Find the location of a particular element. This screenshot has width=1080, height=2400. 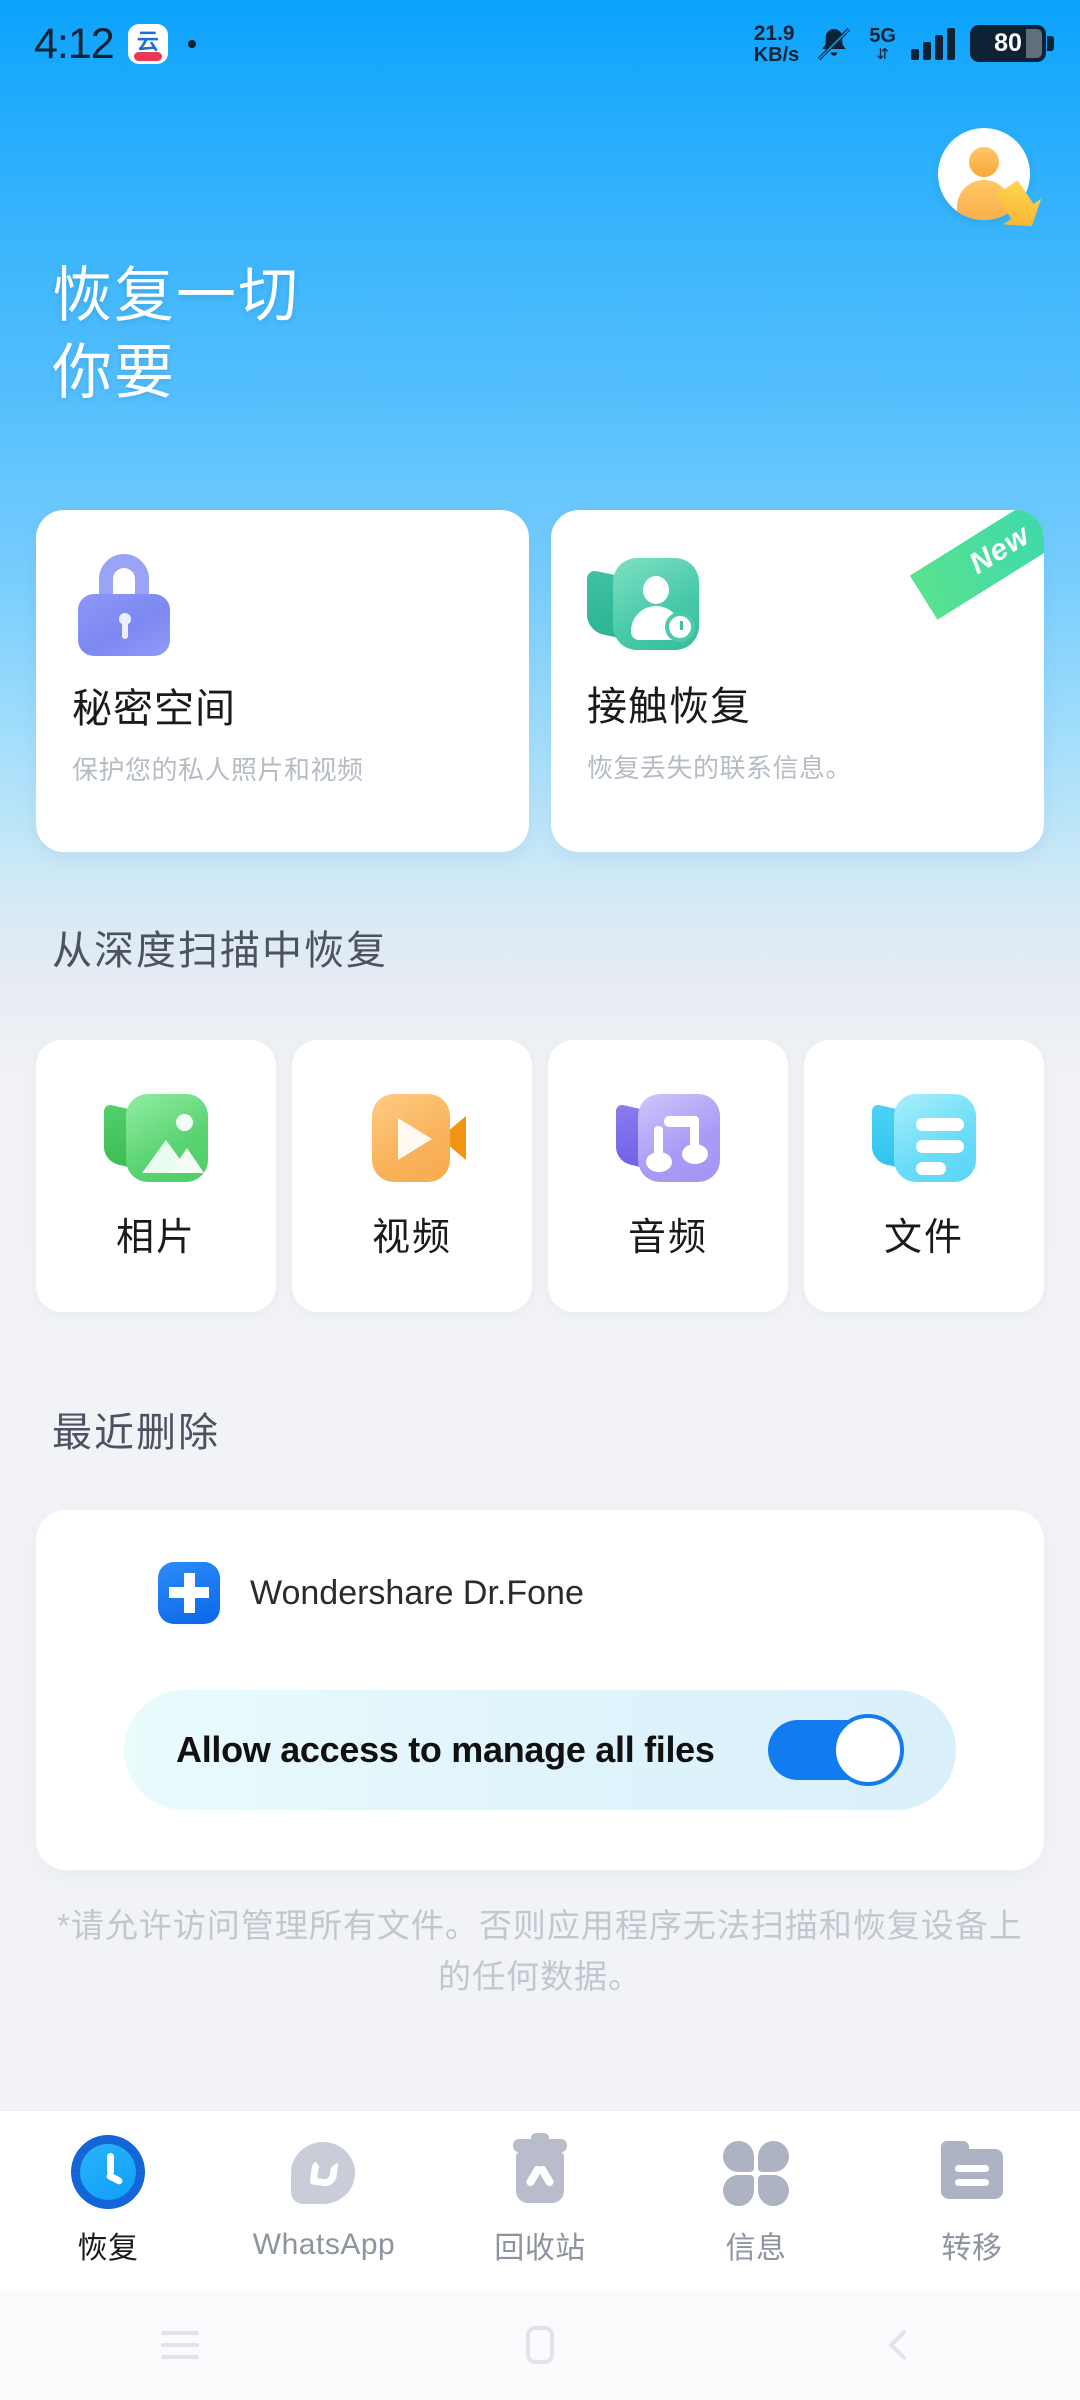

transfer-folder-icon is located at coordinates (972, 2172).